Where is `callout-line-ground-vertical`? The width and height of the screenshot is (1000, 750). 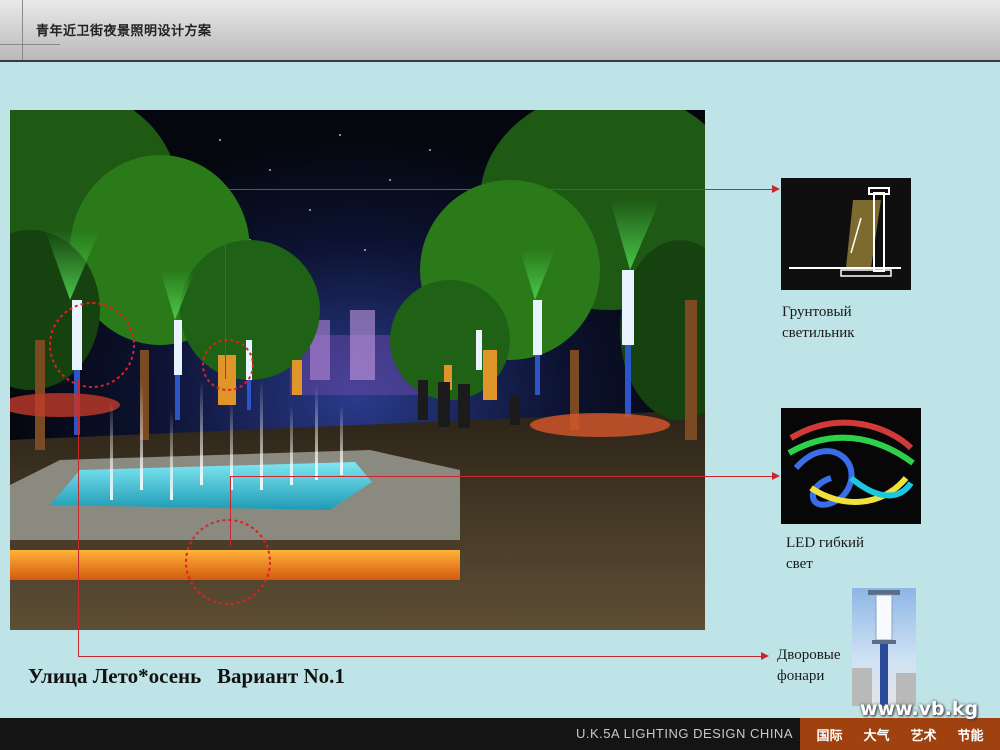
callout-line-ground-vertical is located at coordinates (225, 284).